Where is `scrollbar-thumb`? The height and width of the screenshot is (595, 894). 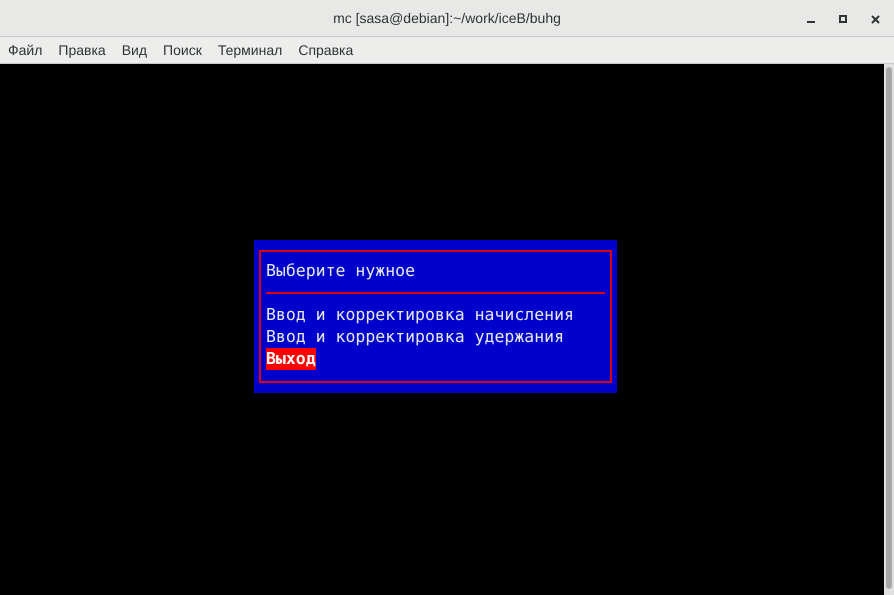
scrollbar-thumb is located at coordinates (889, 328).